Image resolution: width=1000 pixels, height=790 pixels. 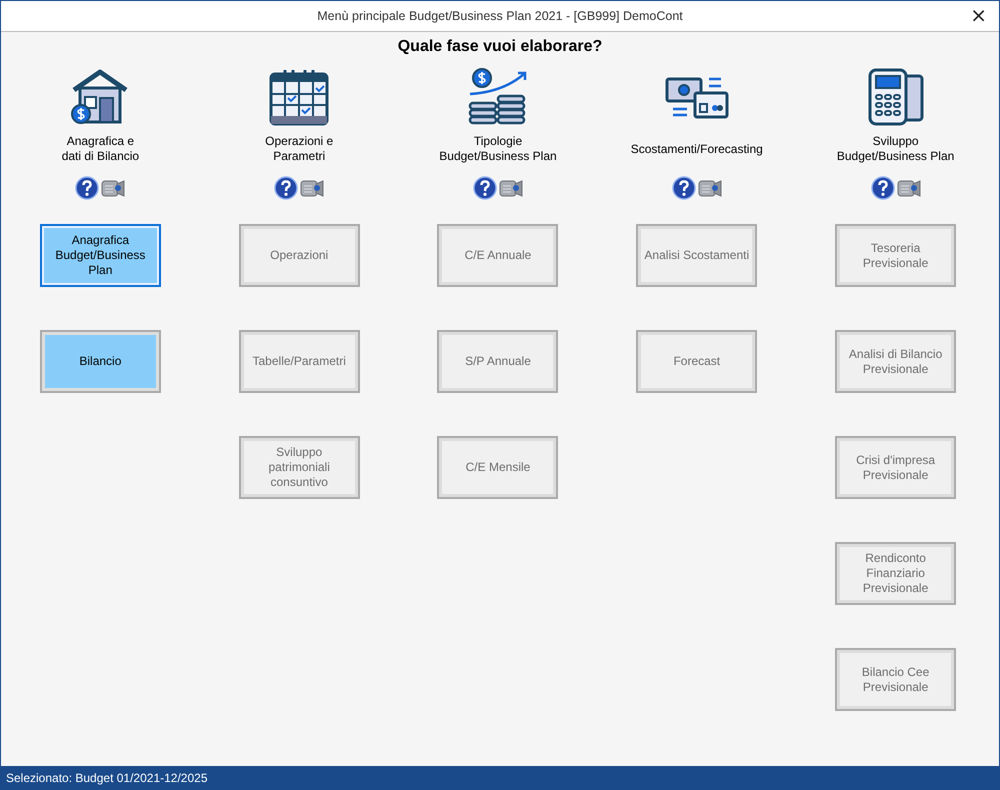 I want to click on section-label: Tipologie Budget/Business Plan, so click(x=498, y=149).